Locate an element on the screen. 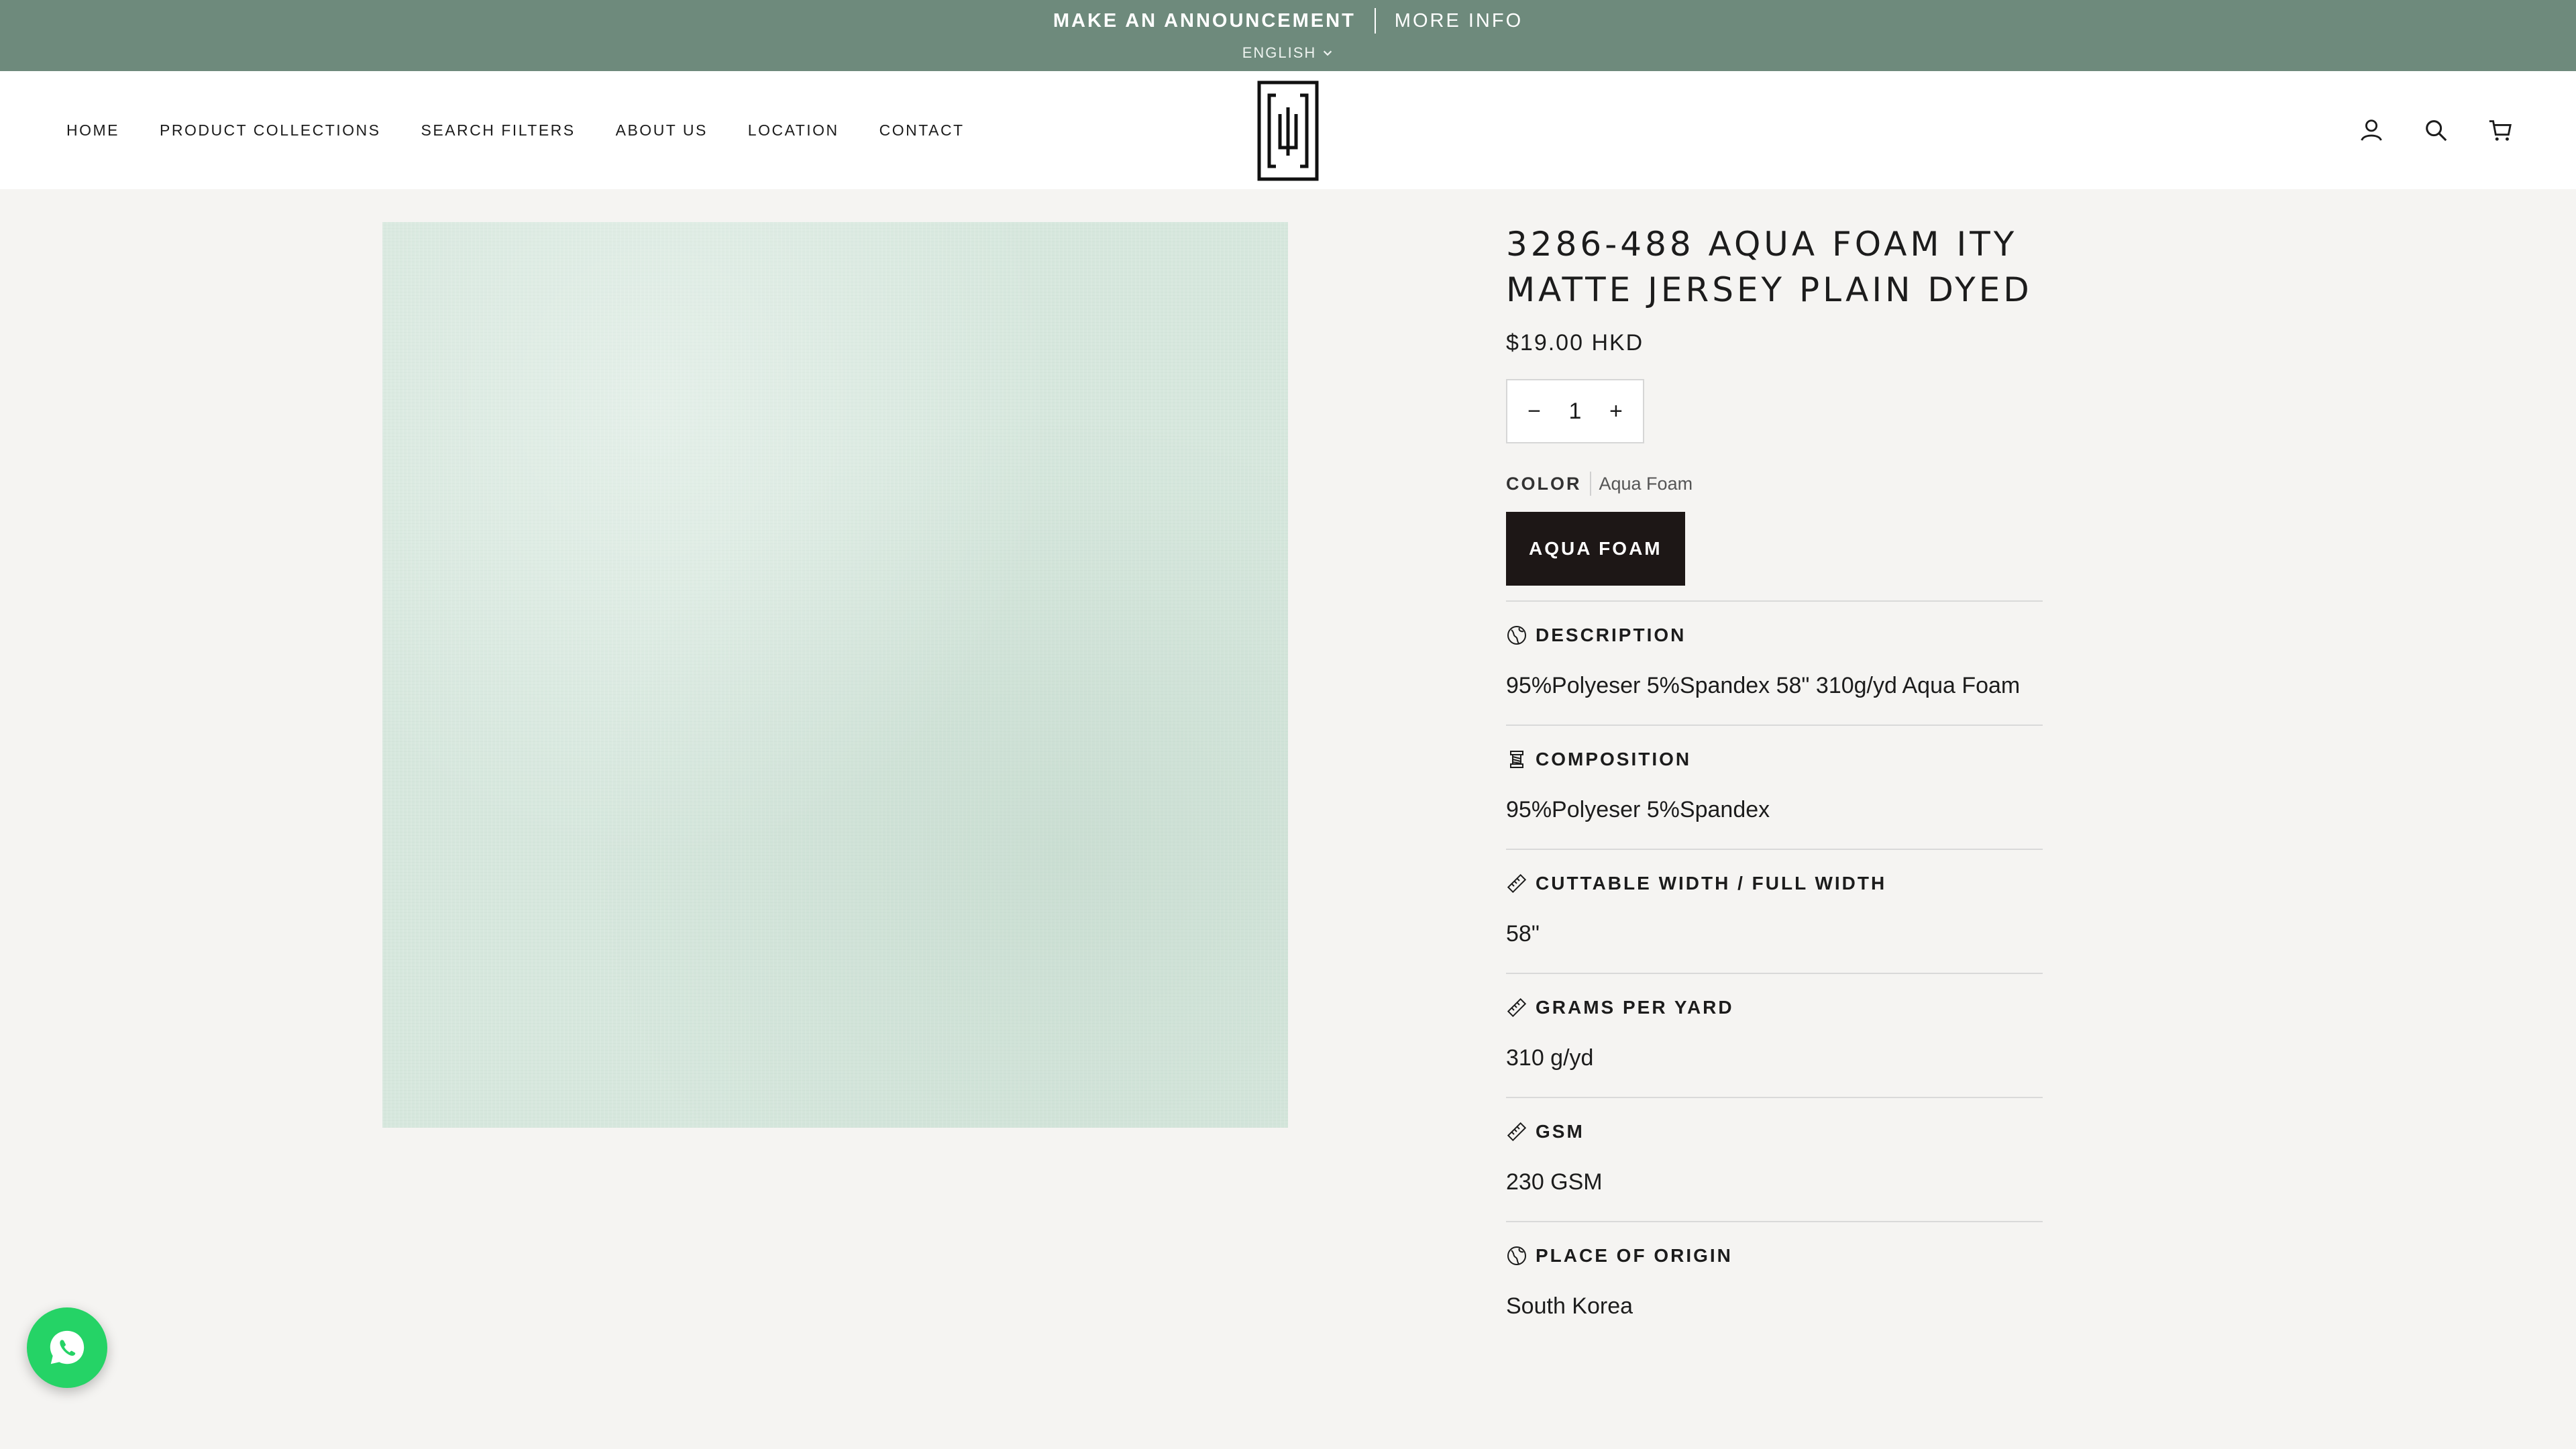 Image resolution: width=2576 pixels, height=1449 pixels. detail-heading: PLACE OF ORIGIN is located at coordinates (1774, 1256).